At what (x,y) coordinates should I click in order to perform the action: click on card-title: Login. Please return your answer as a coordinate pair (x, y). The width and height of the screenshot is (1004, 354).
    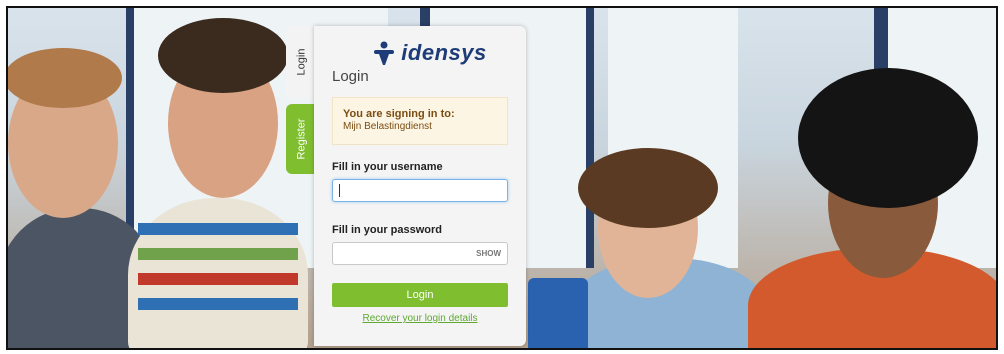
    Looking at the image, I should click on (350, 76).